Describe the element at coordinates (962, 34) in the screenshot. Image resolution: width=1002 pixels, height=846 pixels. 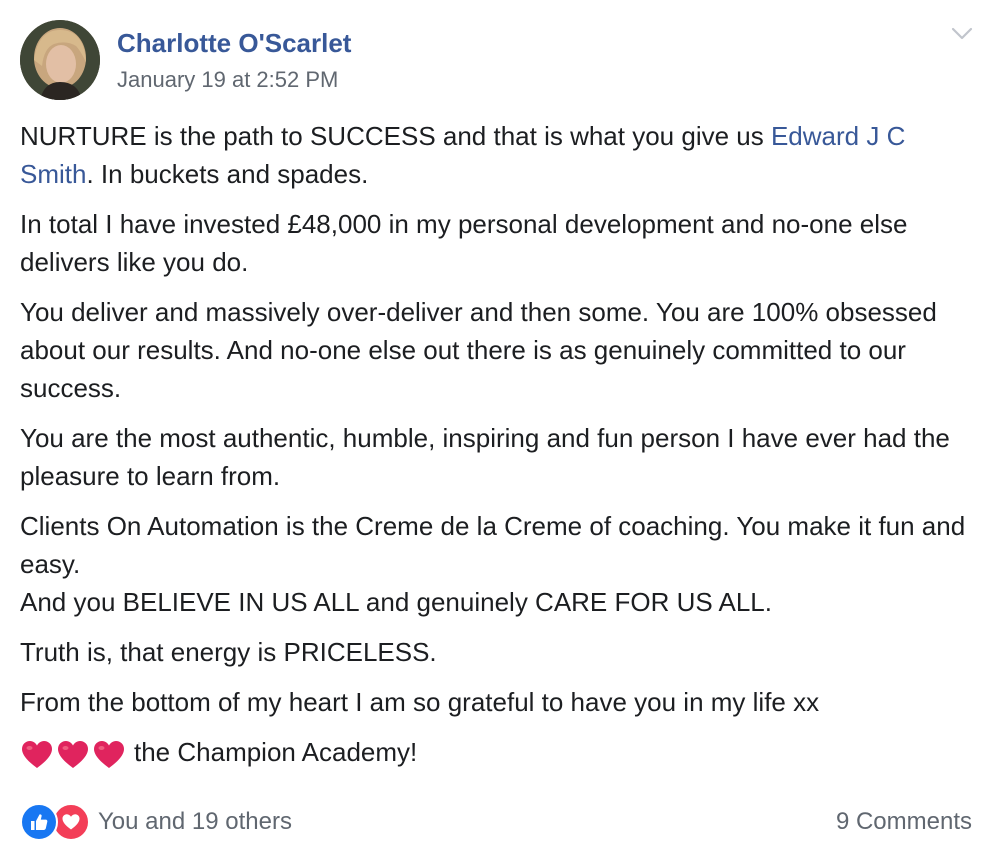
I see `post-options-chevron-icon` at that location.